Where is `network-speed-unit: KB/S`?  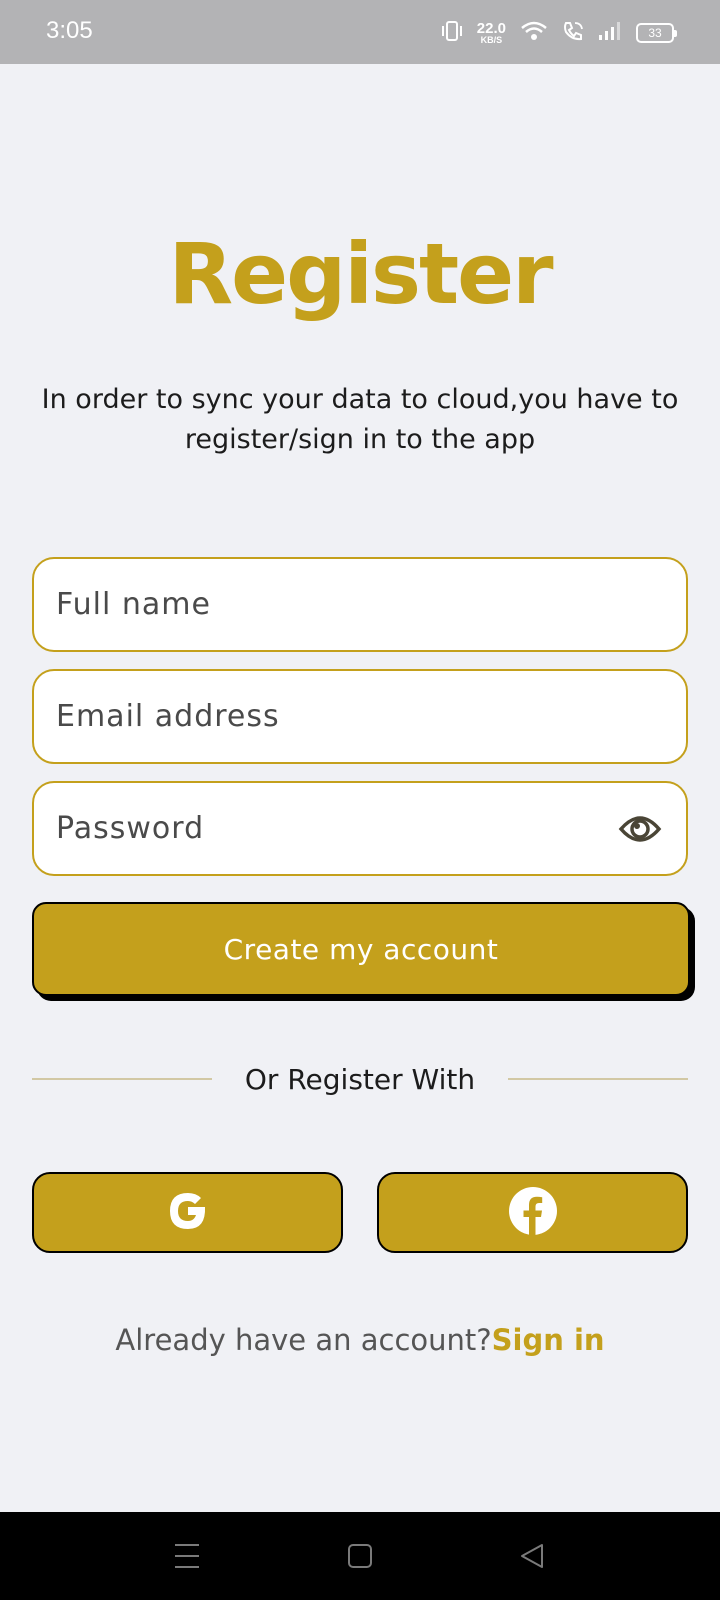
network-speed-unit: KB/S is located at coordinates (491, 40).